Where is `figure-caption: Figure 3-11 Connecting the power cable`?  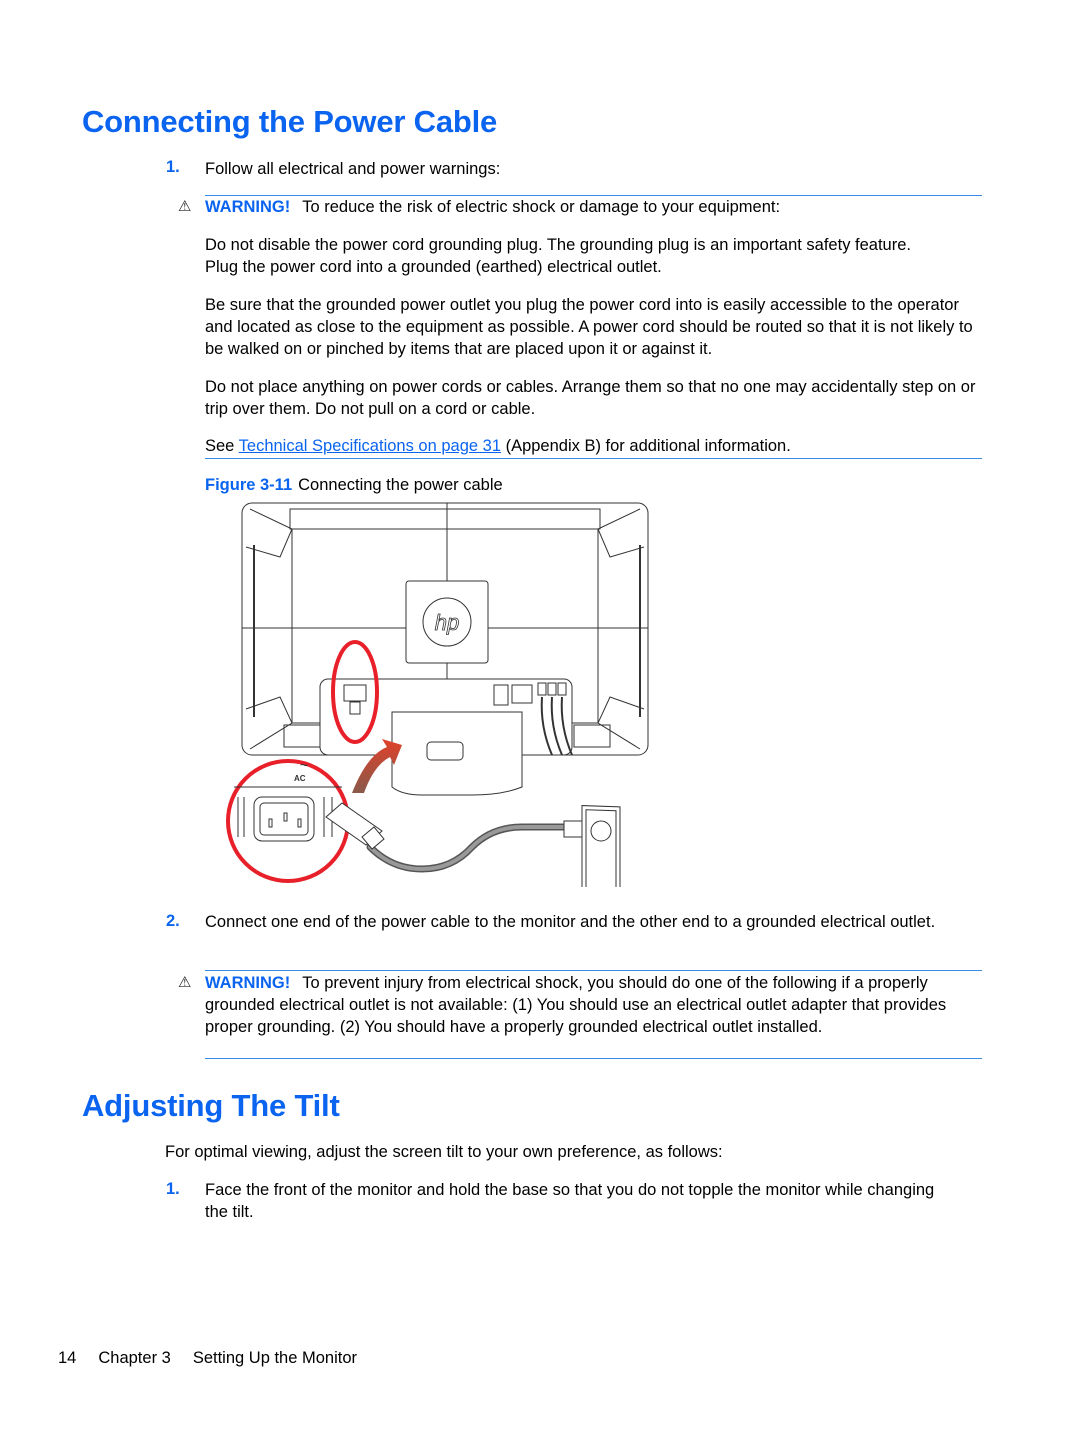
figure-caption: Figure 3-11 Connecting the power cable is located at coordinates (595, 485).